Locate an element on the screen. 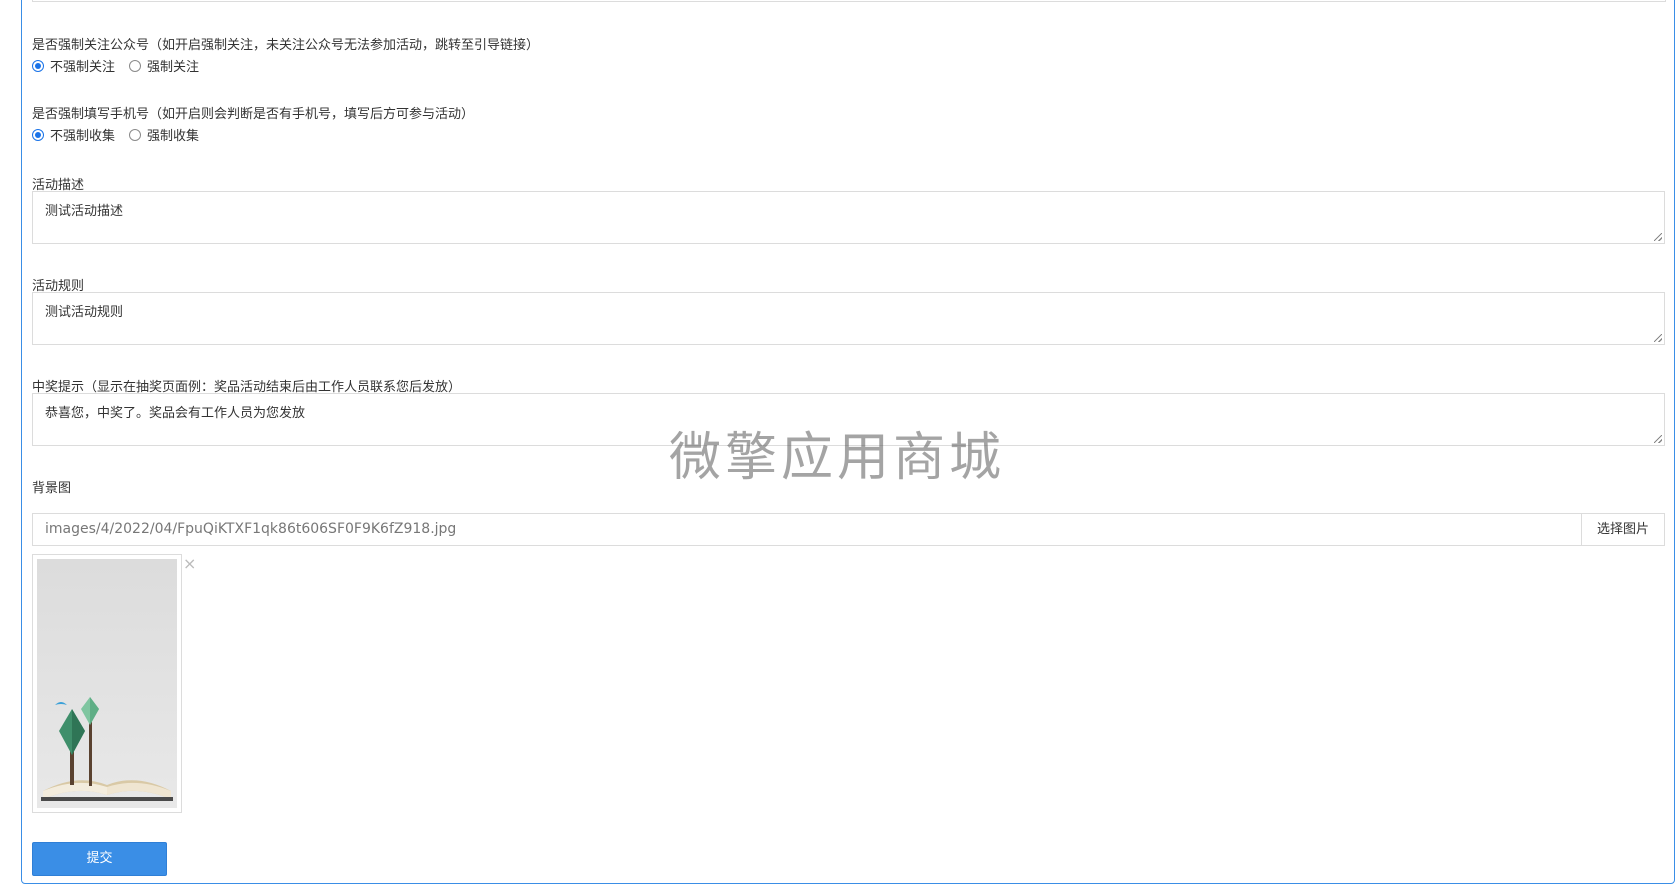  rules-textarea: 测试活动规则 is located at coordinates (848, 318).